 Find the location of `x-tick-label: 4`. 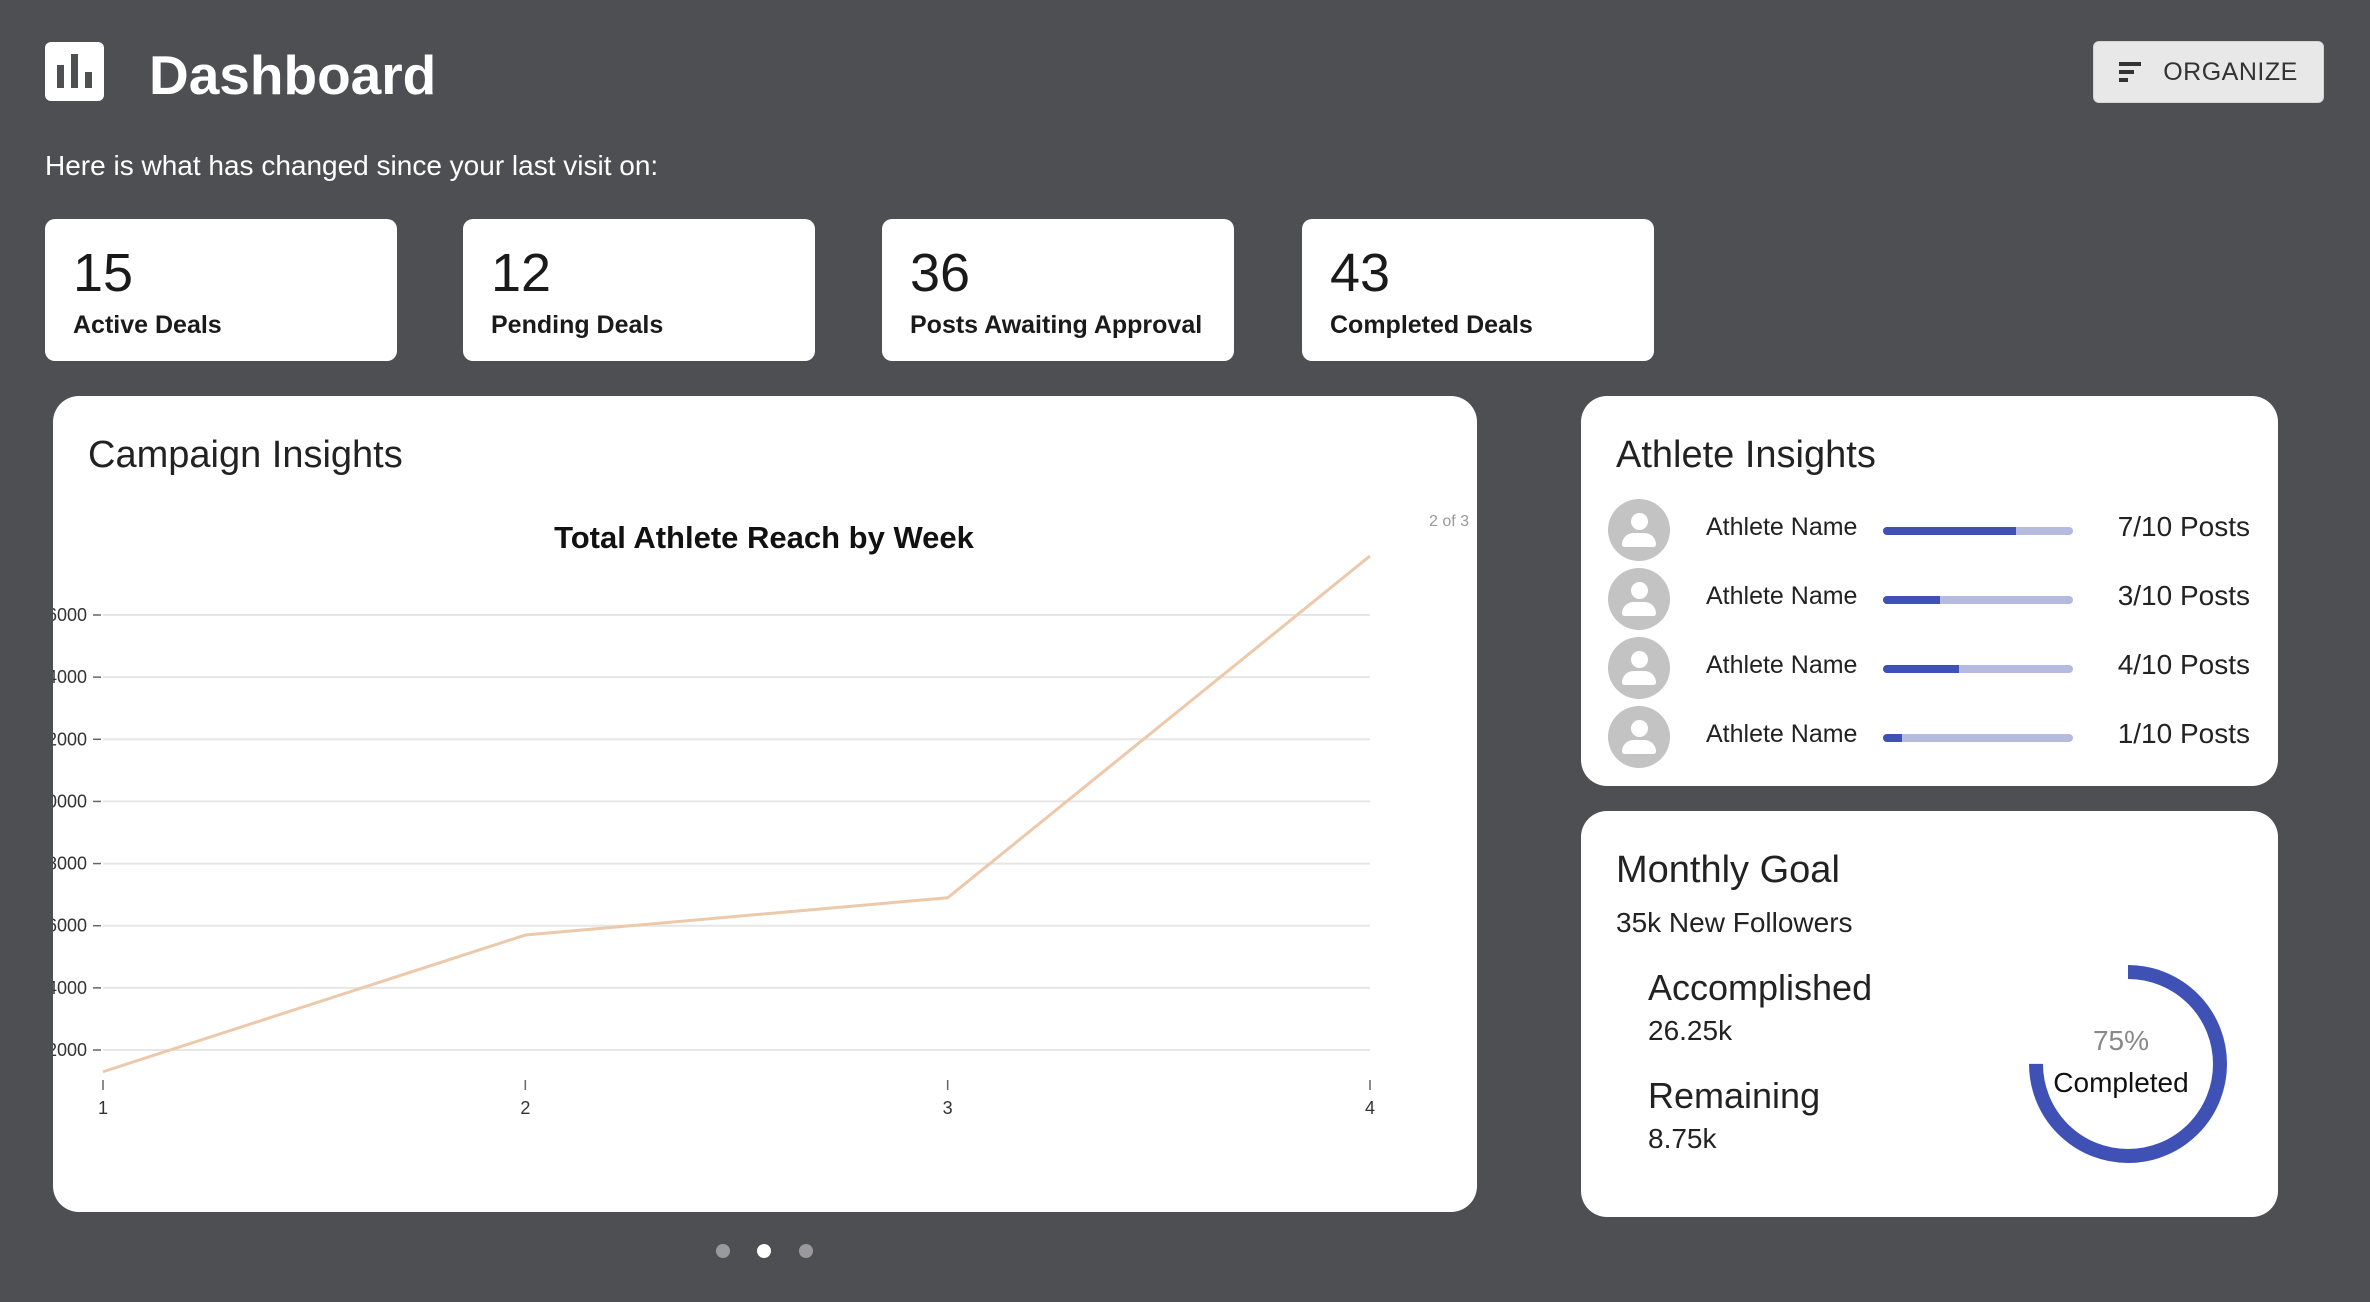

x-tick-label: 4 is located at coordinates (1370, 1108).